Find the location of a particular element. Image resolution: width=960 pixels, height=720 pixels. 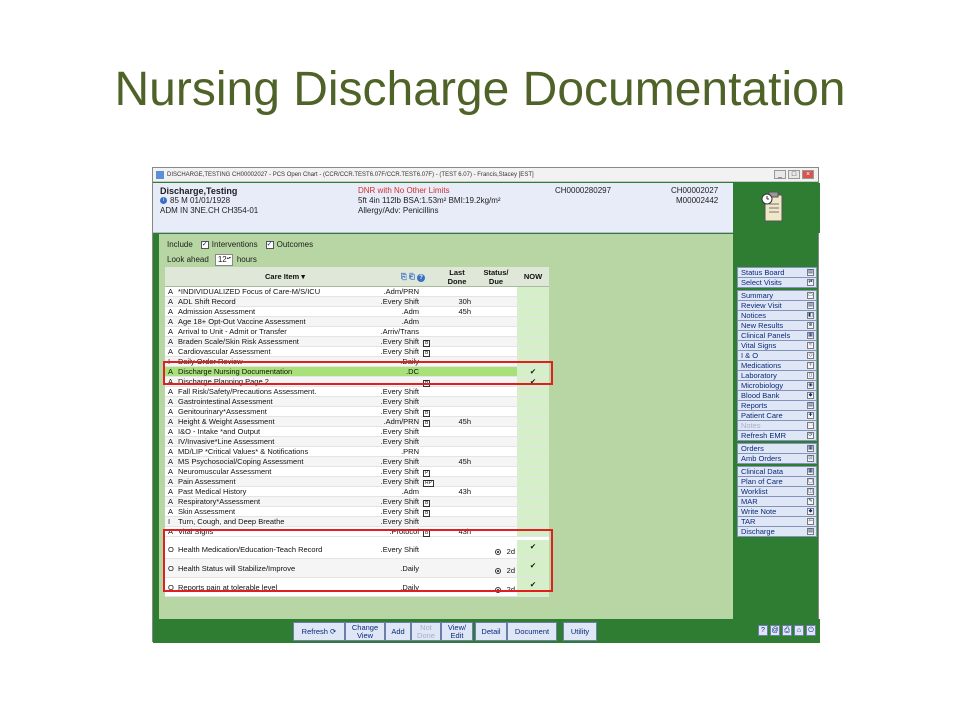

frequency: .PRN is located at coordinates (410, 451).